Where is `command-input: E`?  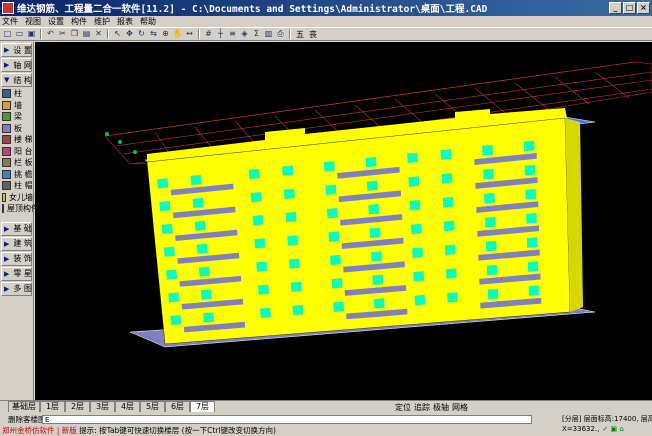
command-input: E is located at coordinates (287, 419).